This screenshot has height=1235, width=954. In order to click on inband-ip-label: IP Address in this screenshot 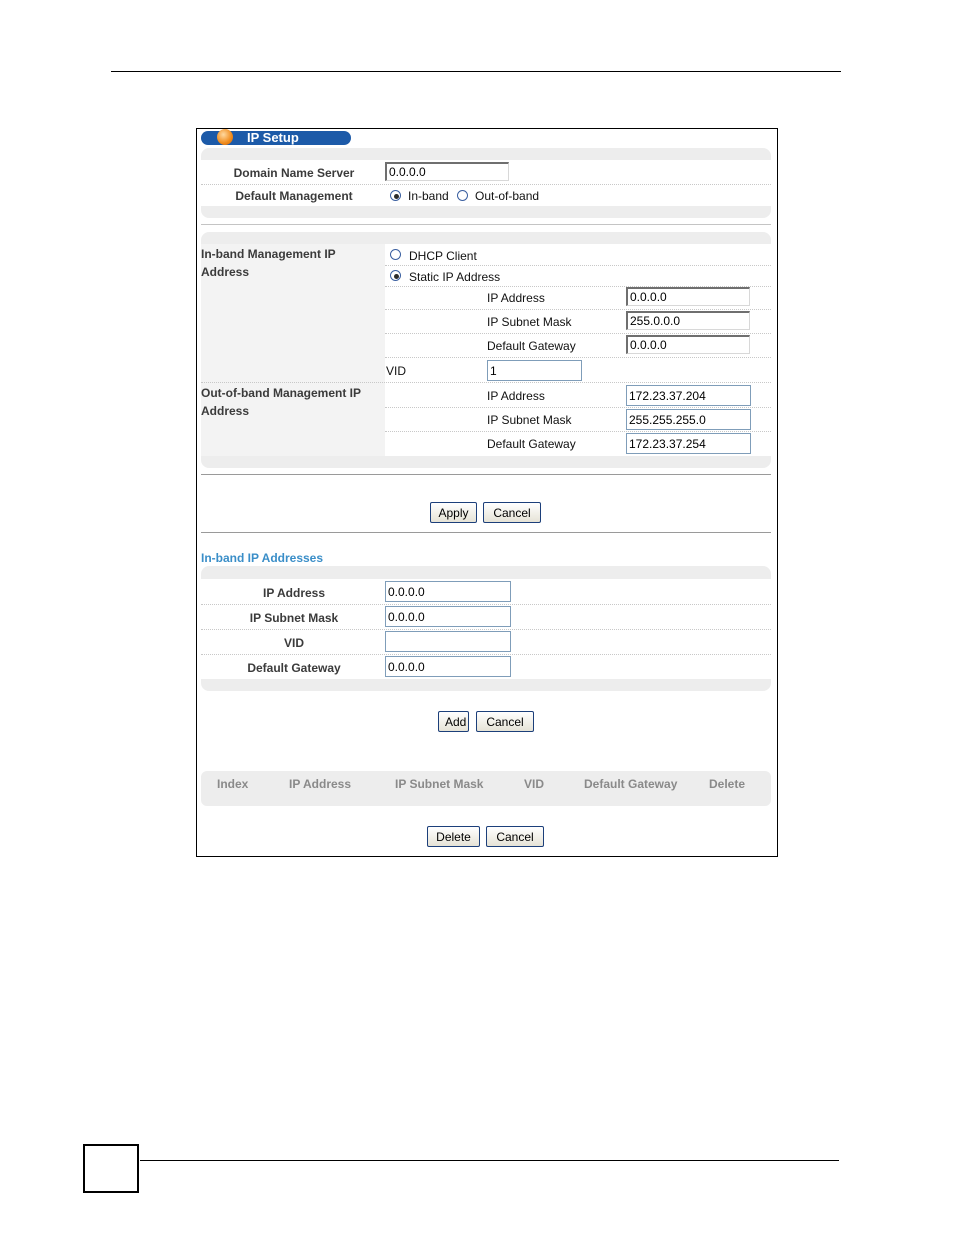, I will do `click(516, 298)`.